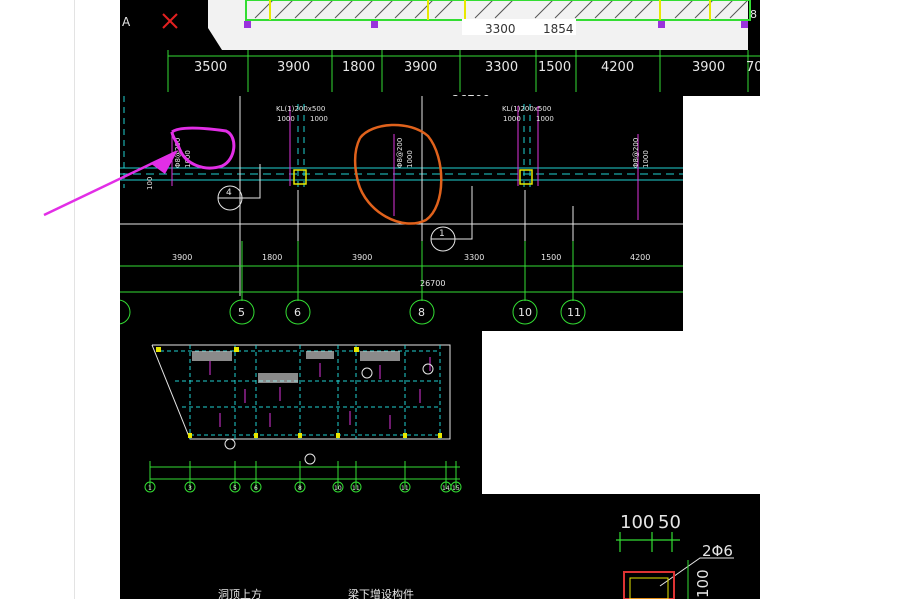 The width and height of the screenshot is (911, 599). I want to click on dimension-labels: 3900 1800 3900 3300 1500 4200 26700, so click(411, 270).